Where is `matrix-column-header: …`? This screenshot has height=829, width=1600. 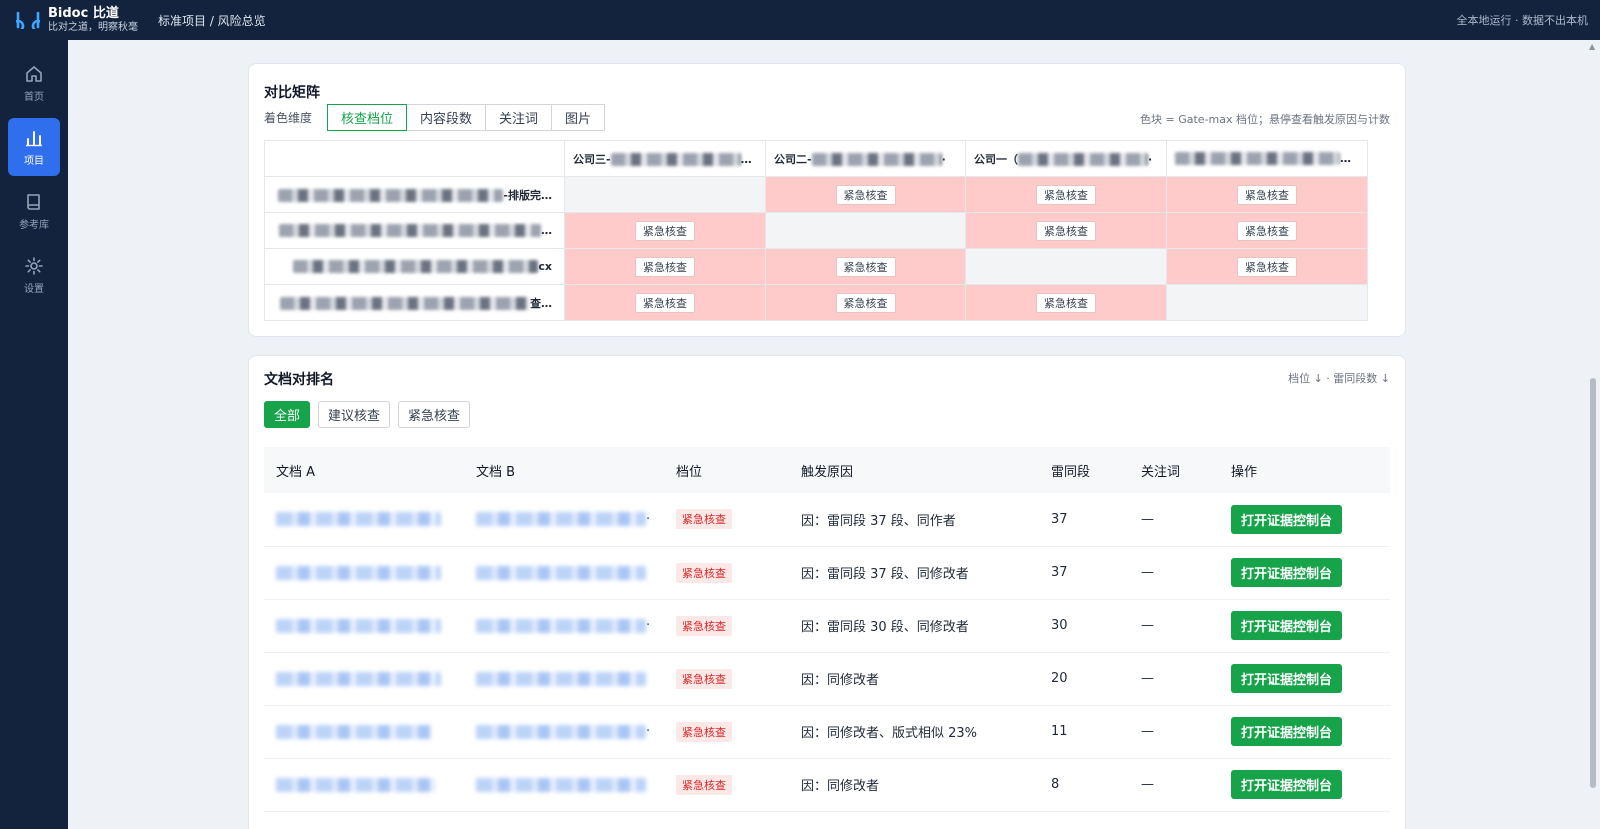 matrix-column-header: … is located at coordinates (1267, 158).